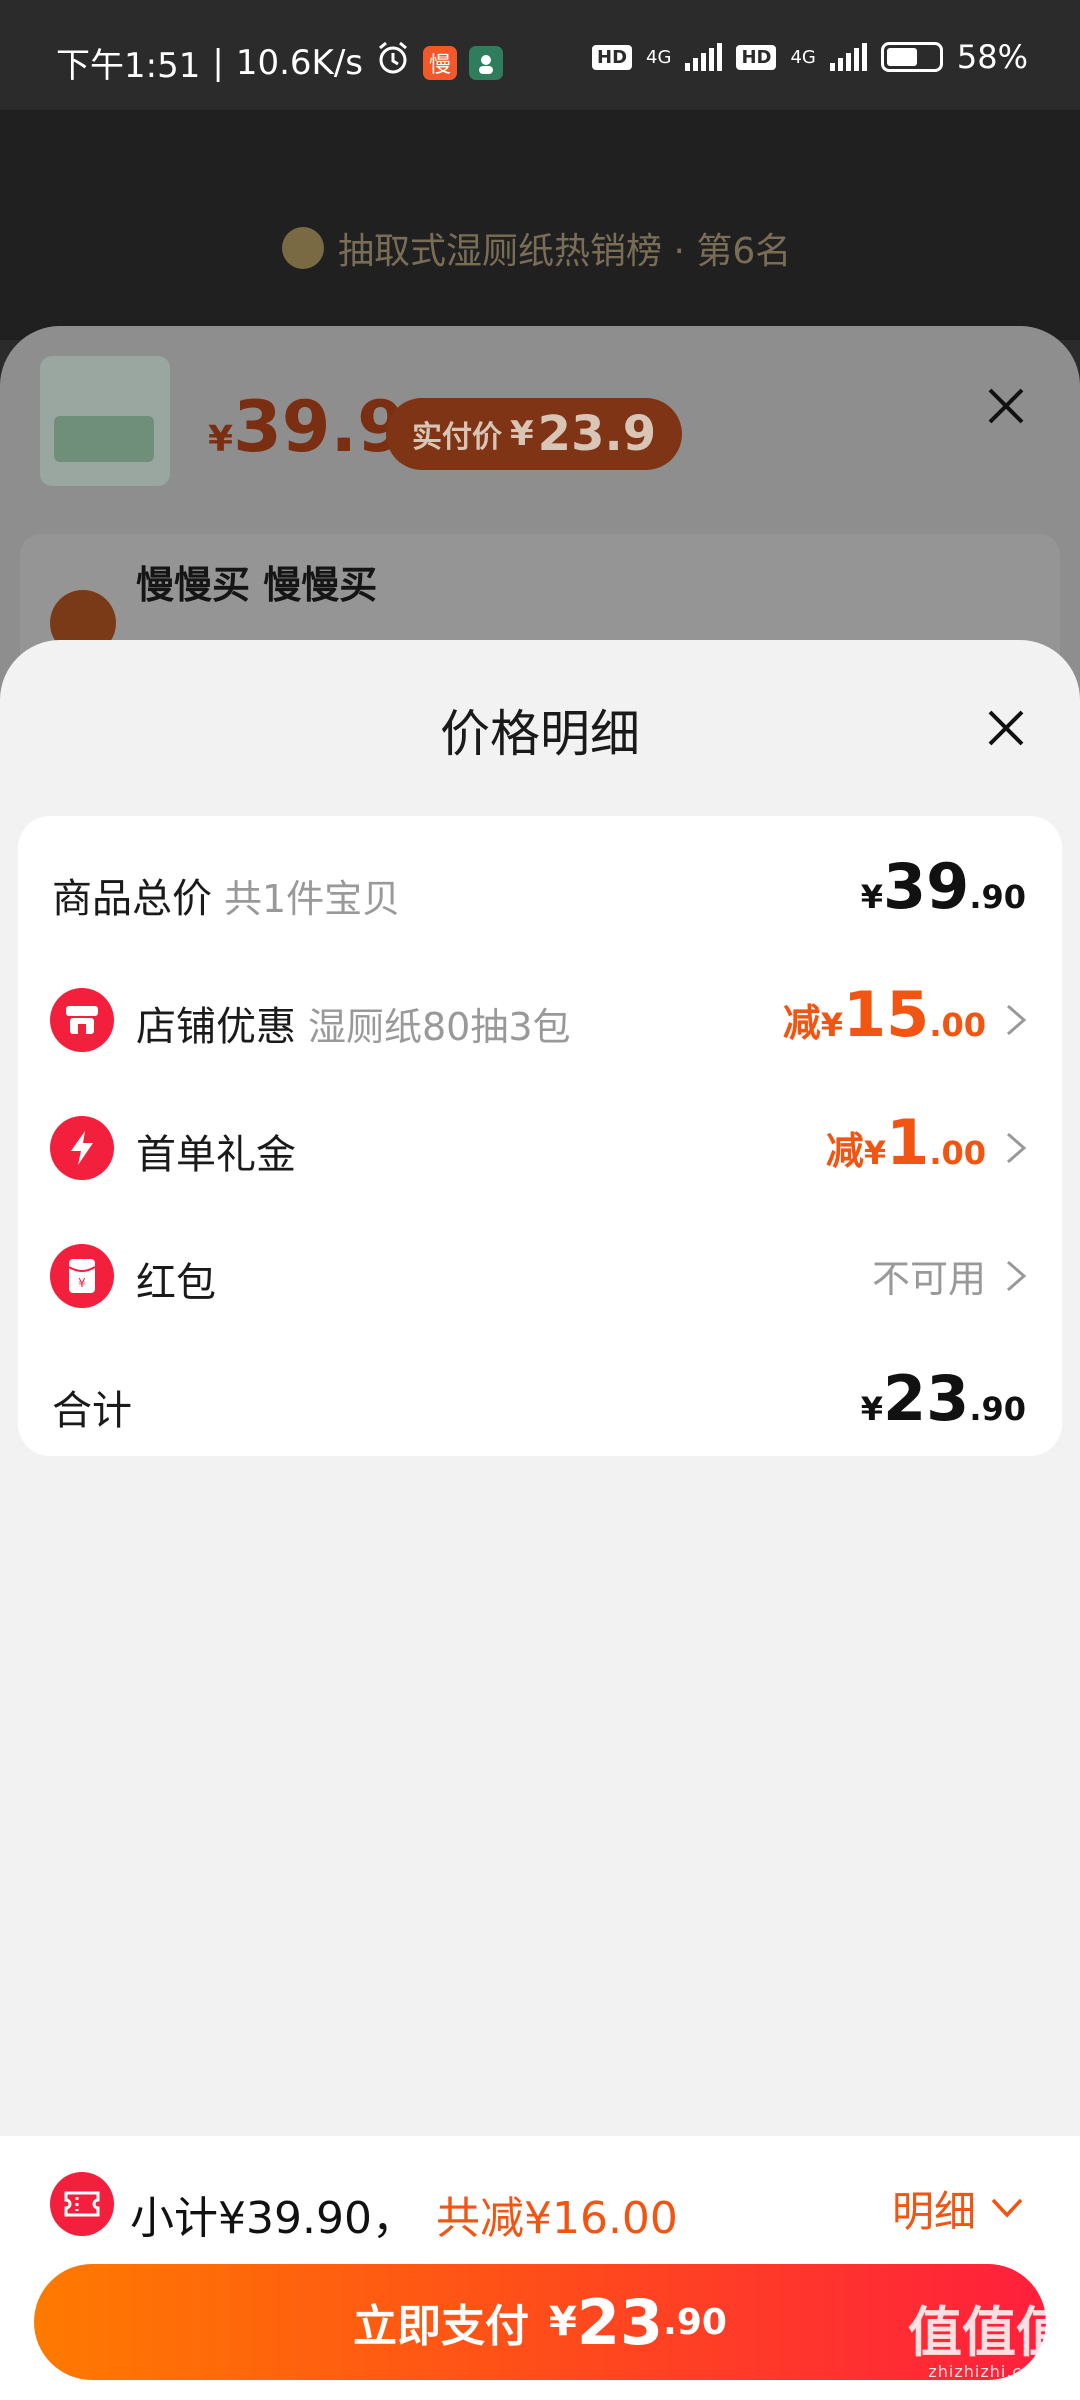  I want to click on app-avatar-icon, so click(486, 62).